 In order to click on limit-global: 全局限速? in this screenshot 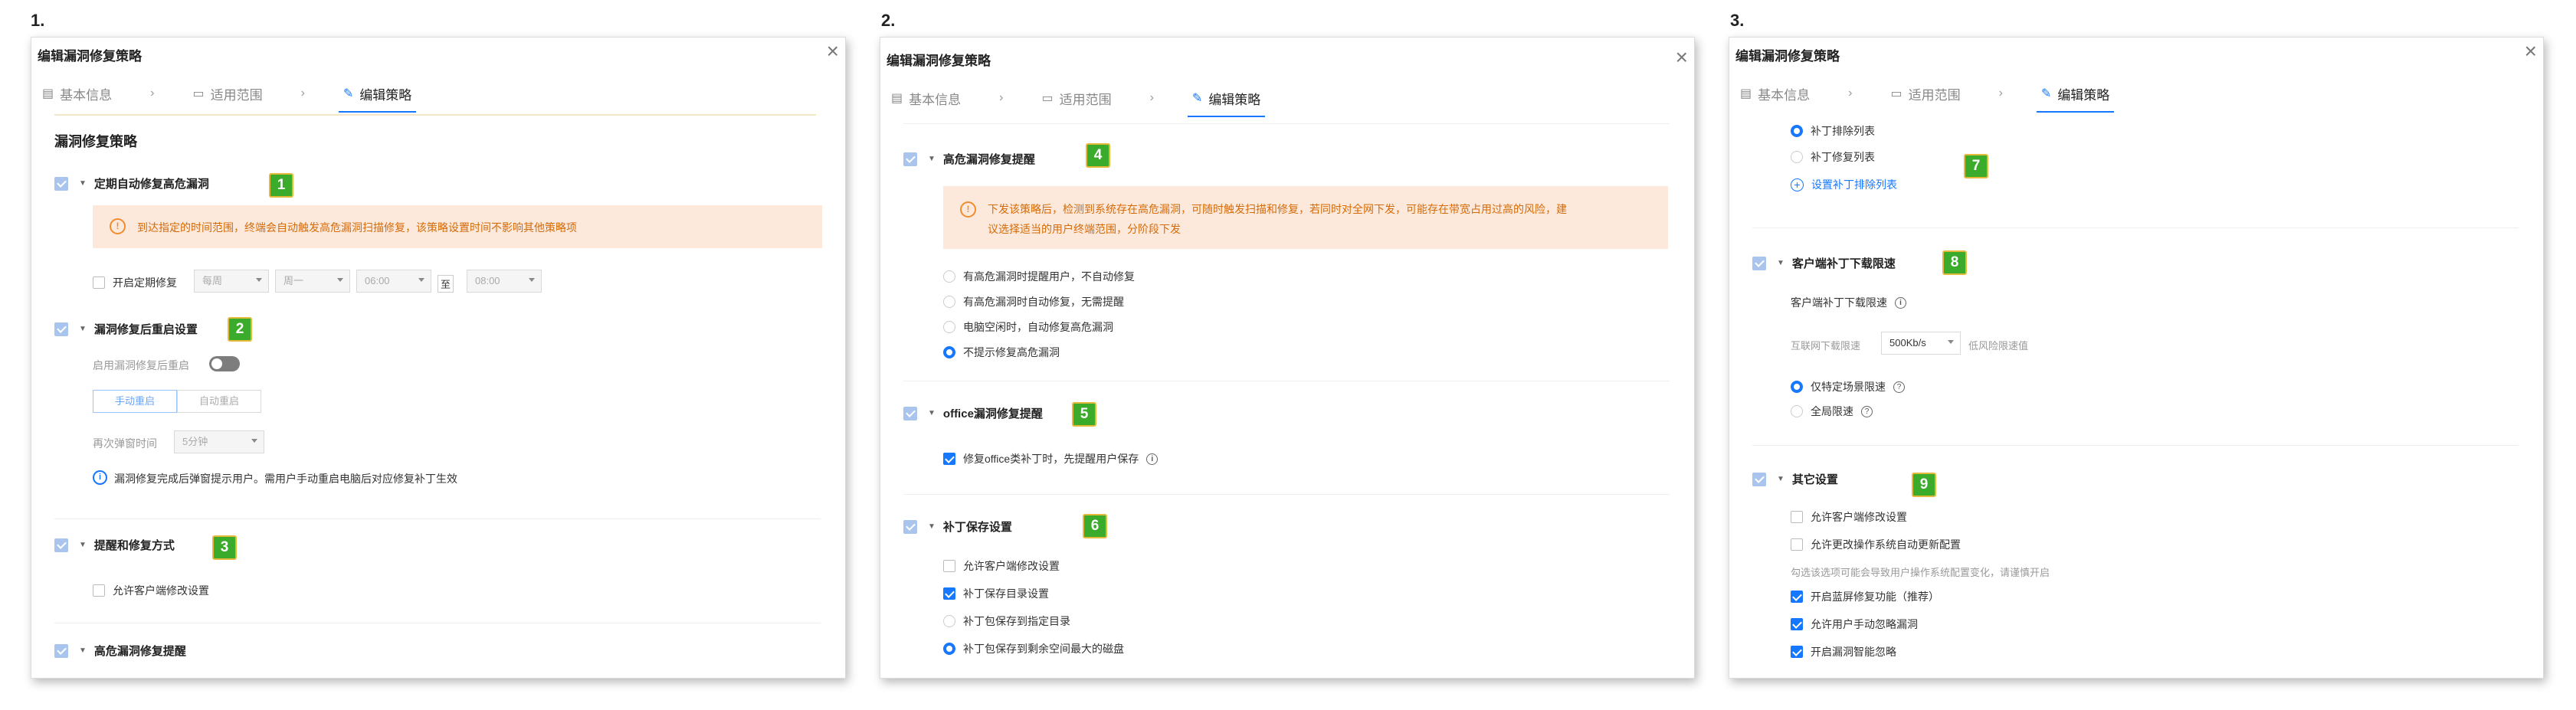, I will do `click(1832, 411)`.